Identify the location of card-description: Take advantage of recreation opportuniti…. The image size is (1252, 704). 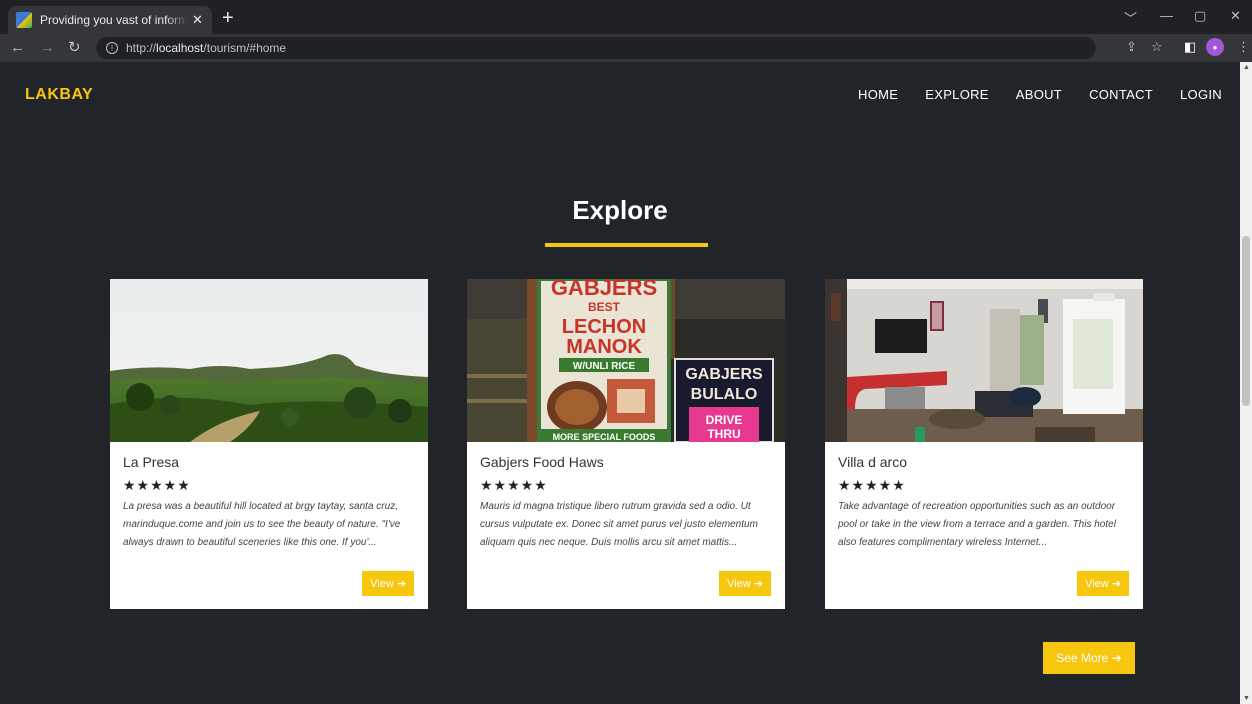
(977, 524).